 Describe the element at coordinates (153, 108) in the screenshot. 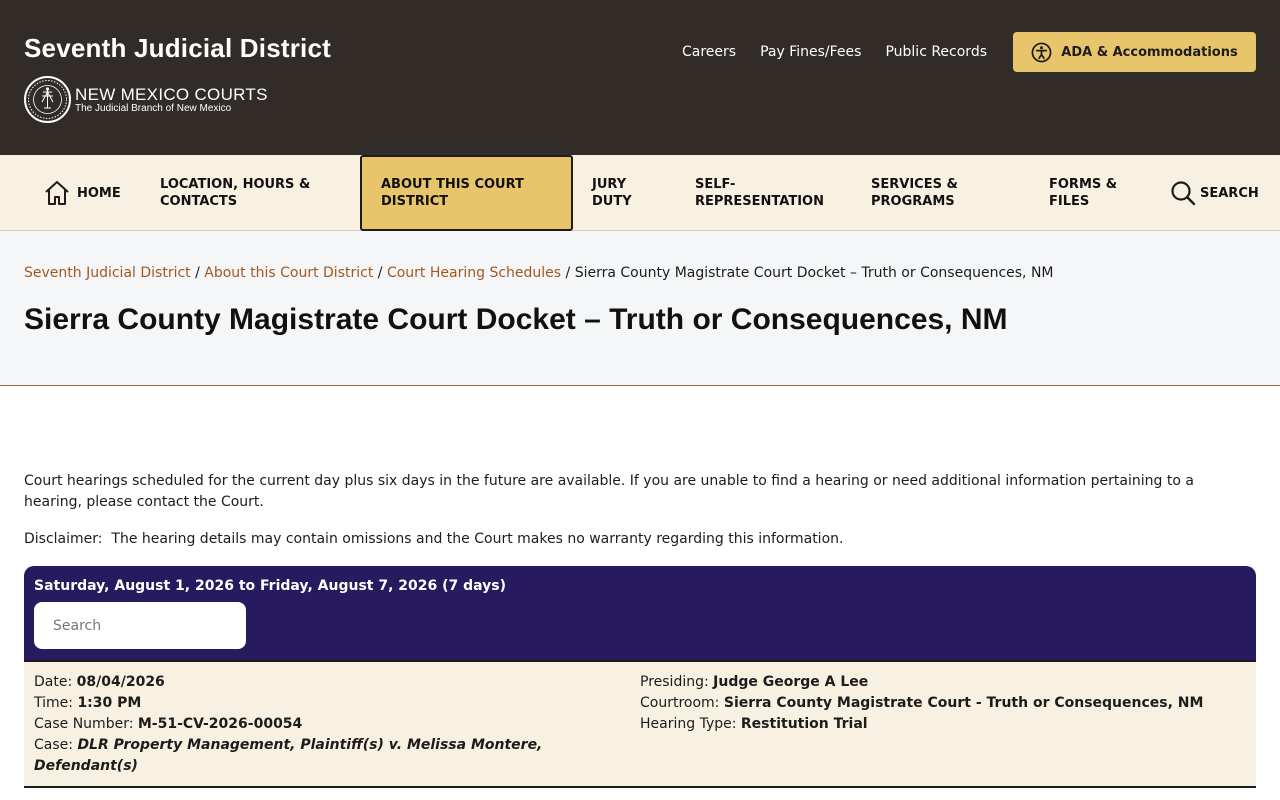

I see `brand-subtitle: The Judicial Branch of New Mexico` at that location.